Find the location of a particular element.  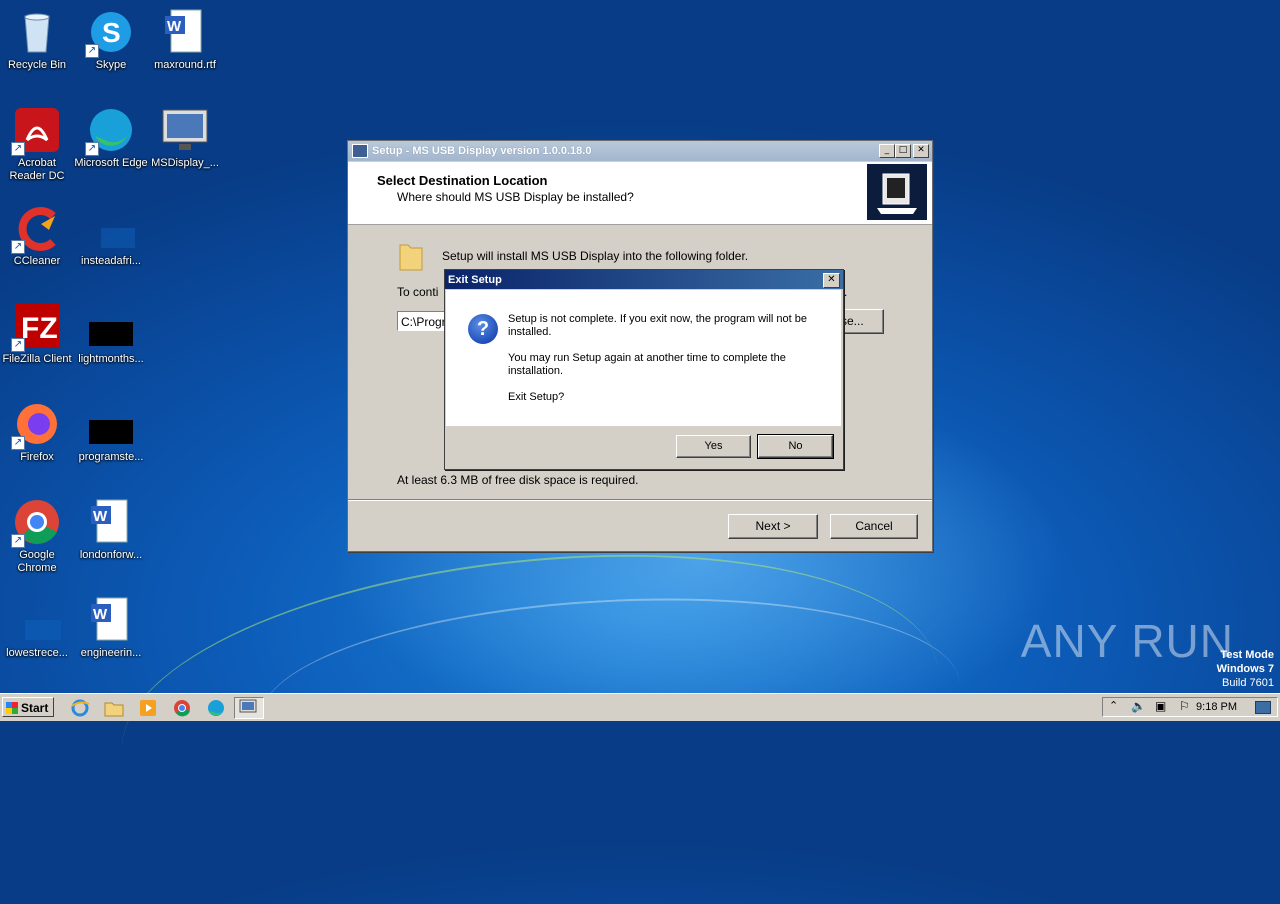

action-center-flag-icon: ⚐ is located at coordinates (1184, 706).